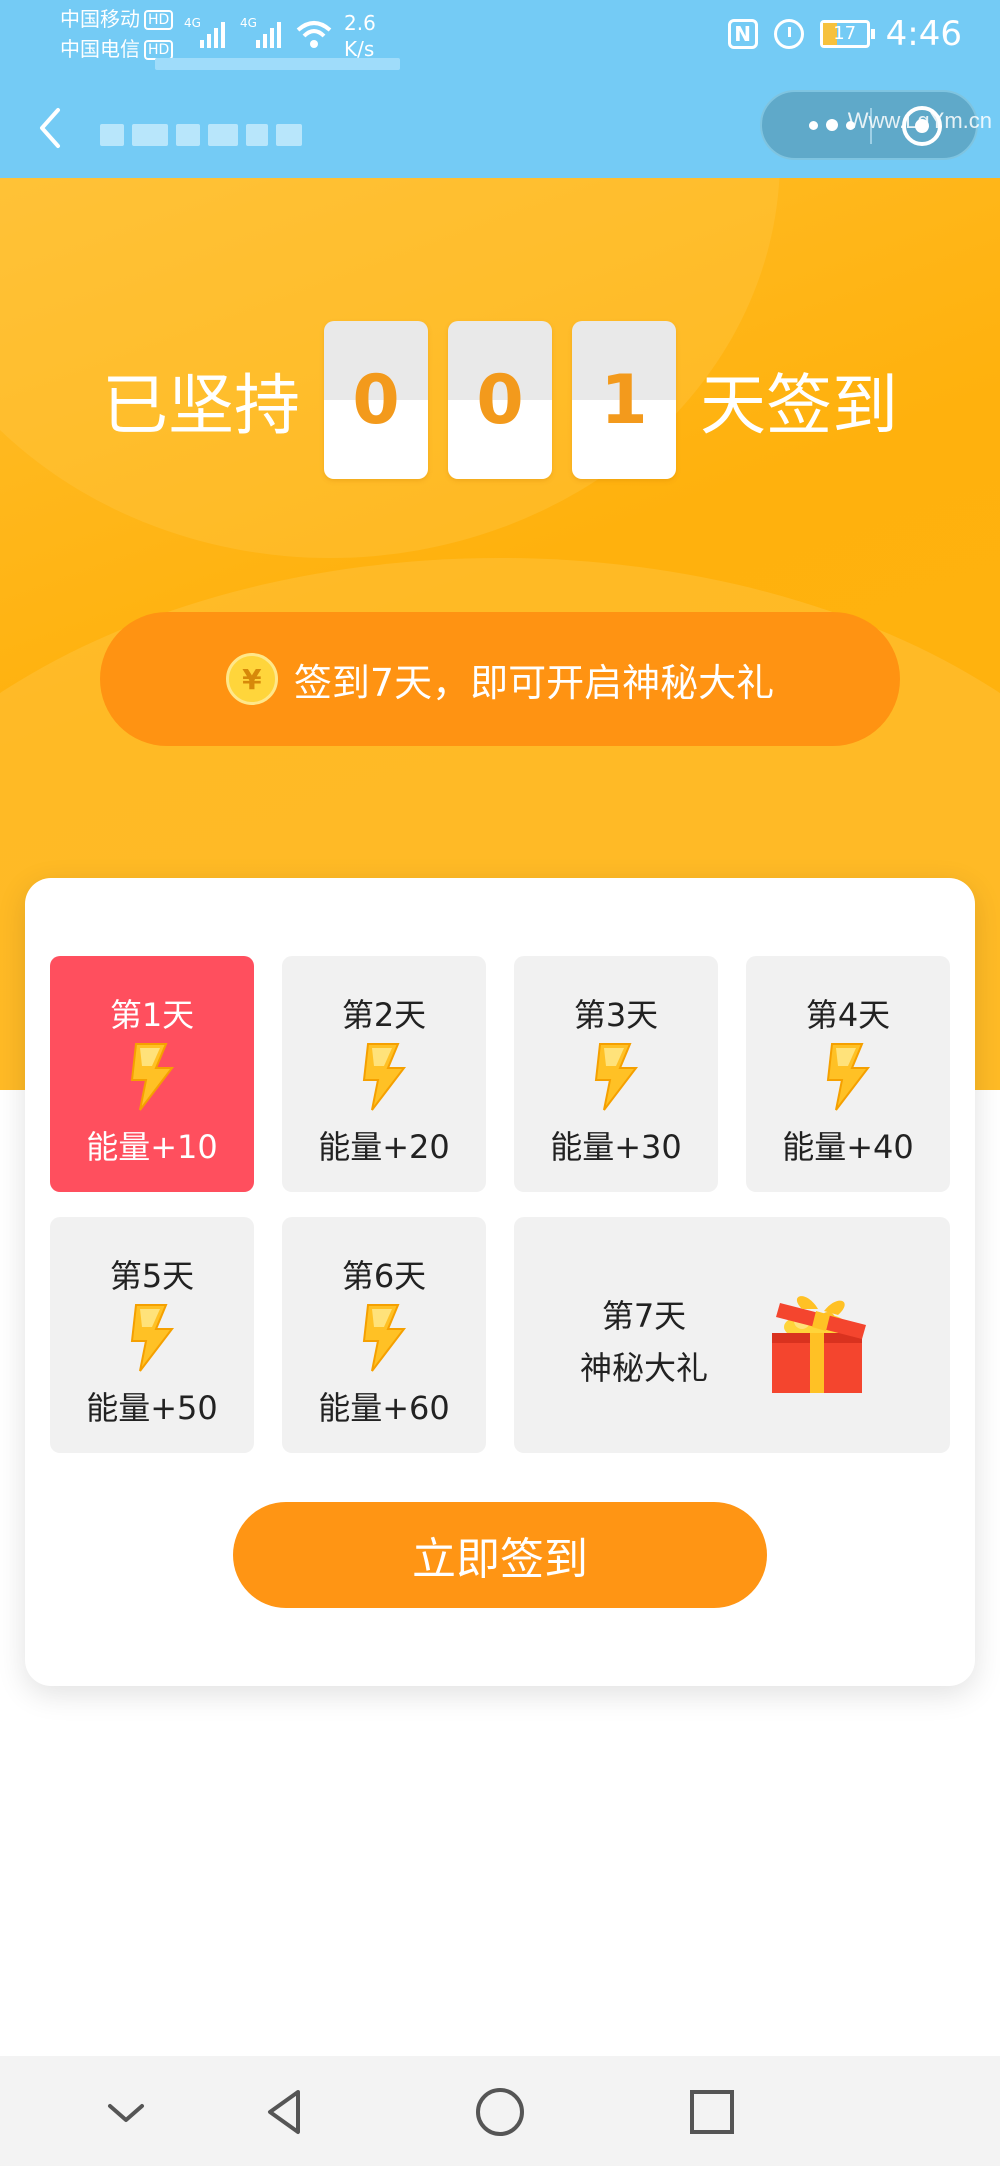  I want to click on streak-suffix: 天签到, so click(799, 405).